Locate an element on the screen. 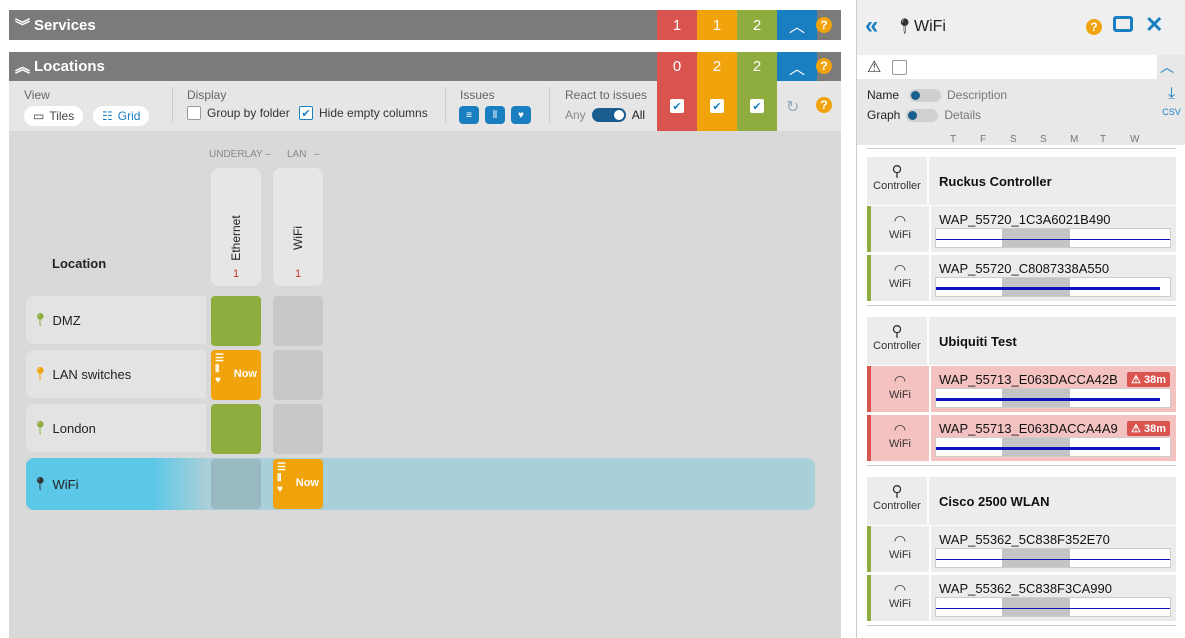  cell-wifi-wifi: ☰ ⦀ ♥ Now is located at coordinates (298, 484).